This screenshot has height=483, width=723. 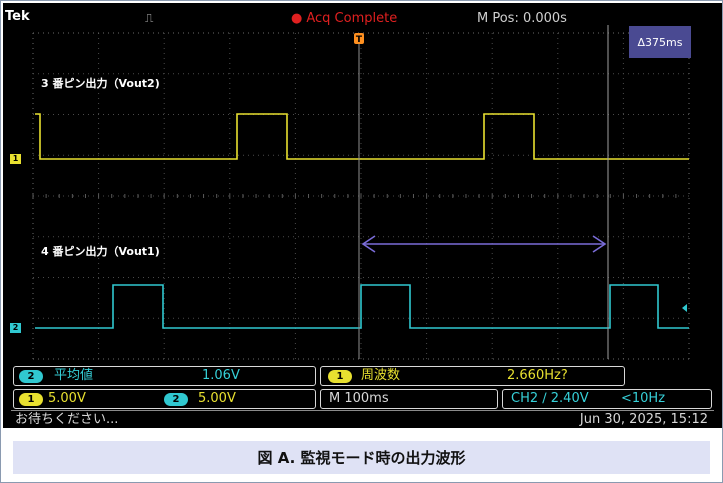 I want to click on acquisition-status-text: Acq Complete, so click(x=352, y=18).